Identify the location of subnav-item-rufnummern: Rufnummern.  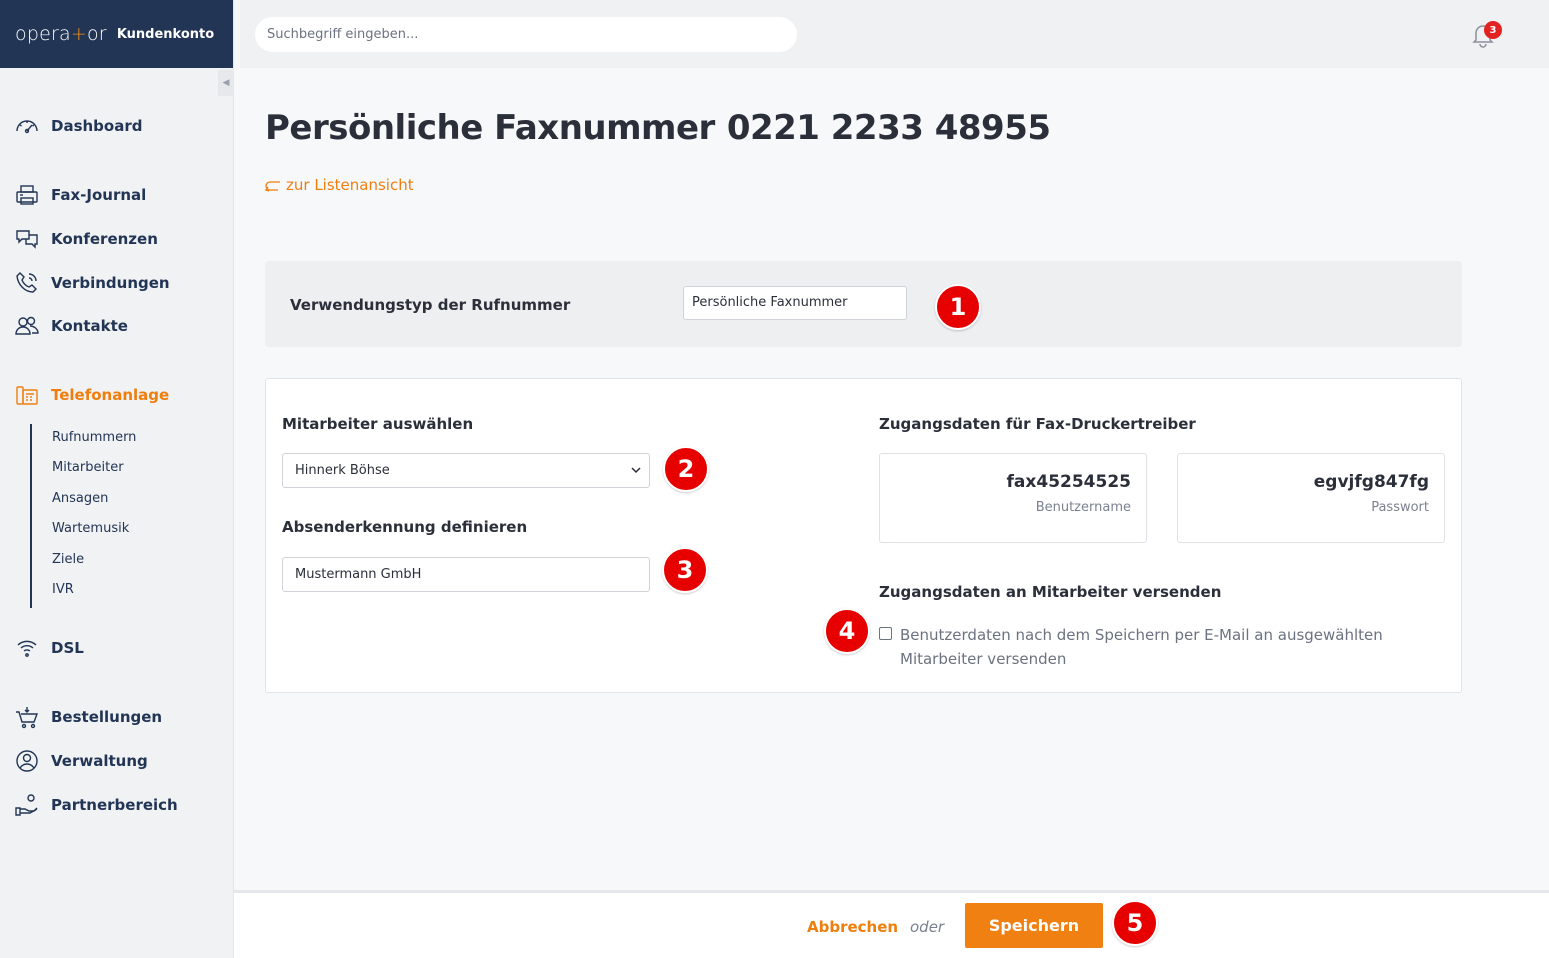
(94, 437).